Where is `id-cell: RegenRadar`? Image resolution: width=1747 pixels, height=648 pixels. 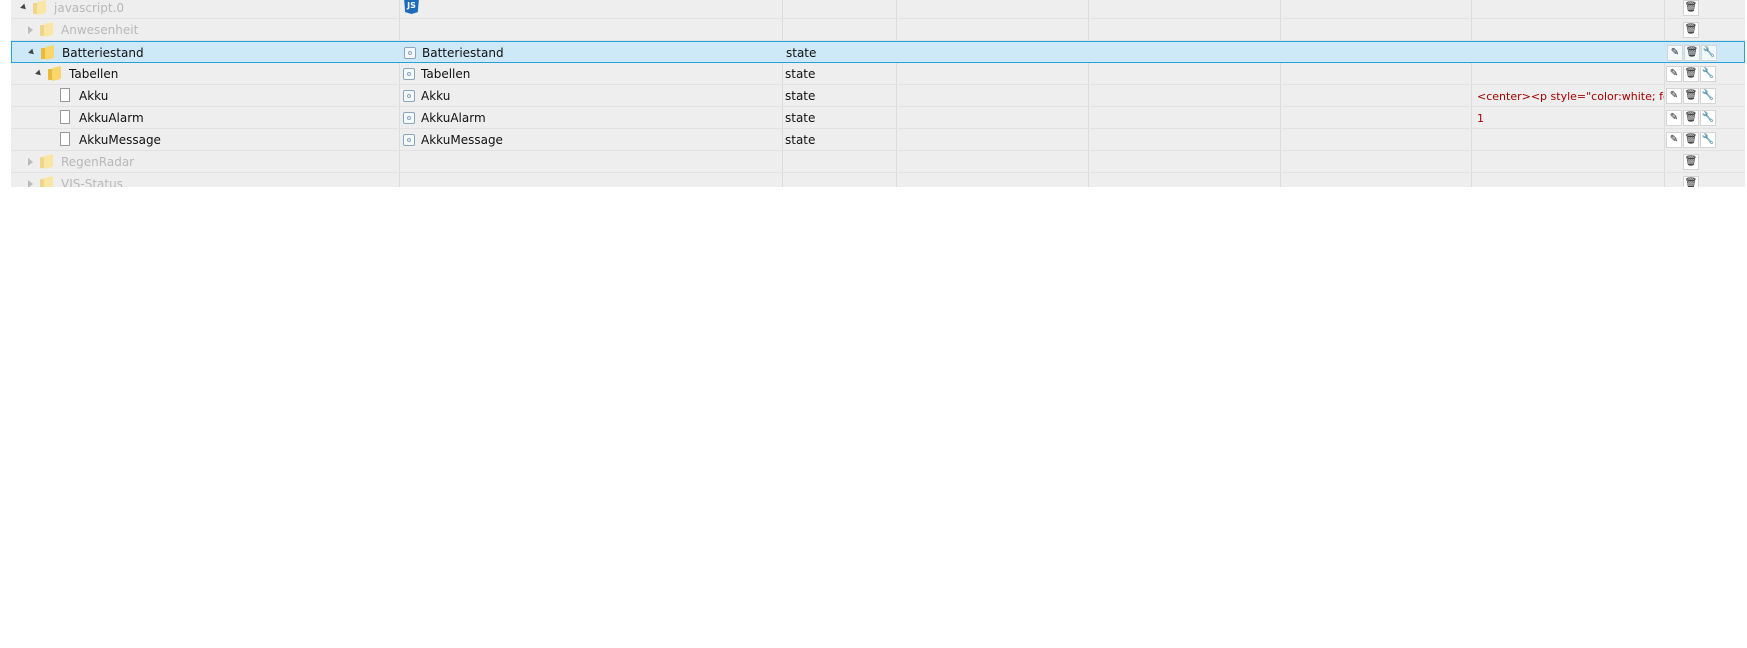 id-cell: RegenRadar is located at coordinates (205, 162).